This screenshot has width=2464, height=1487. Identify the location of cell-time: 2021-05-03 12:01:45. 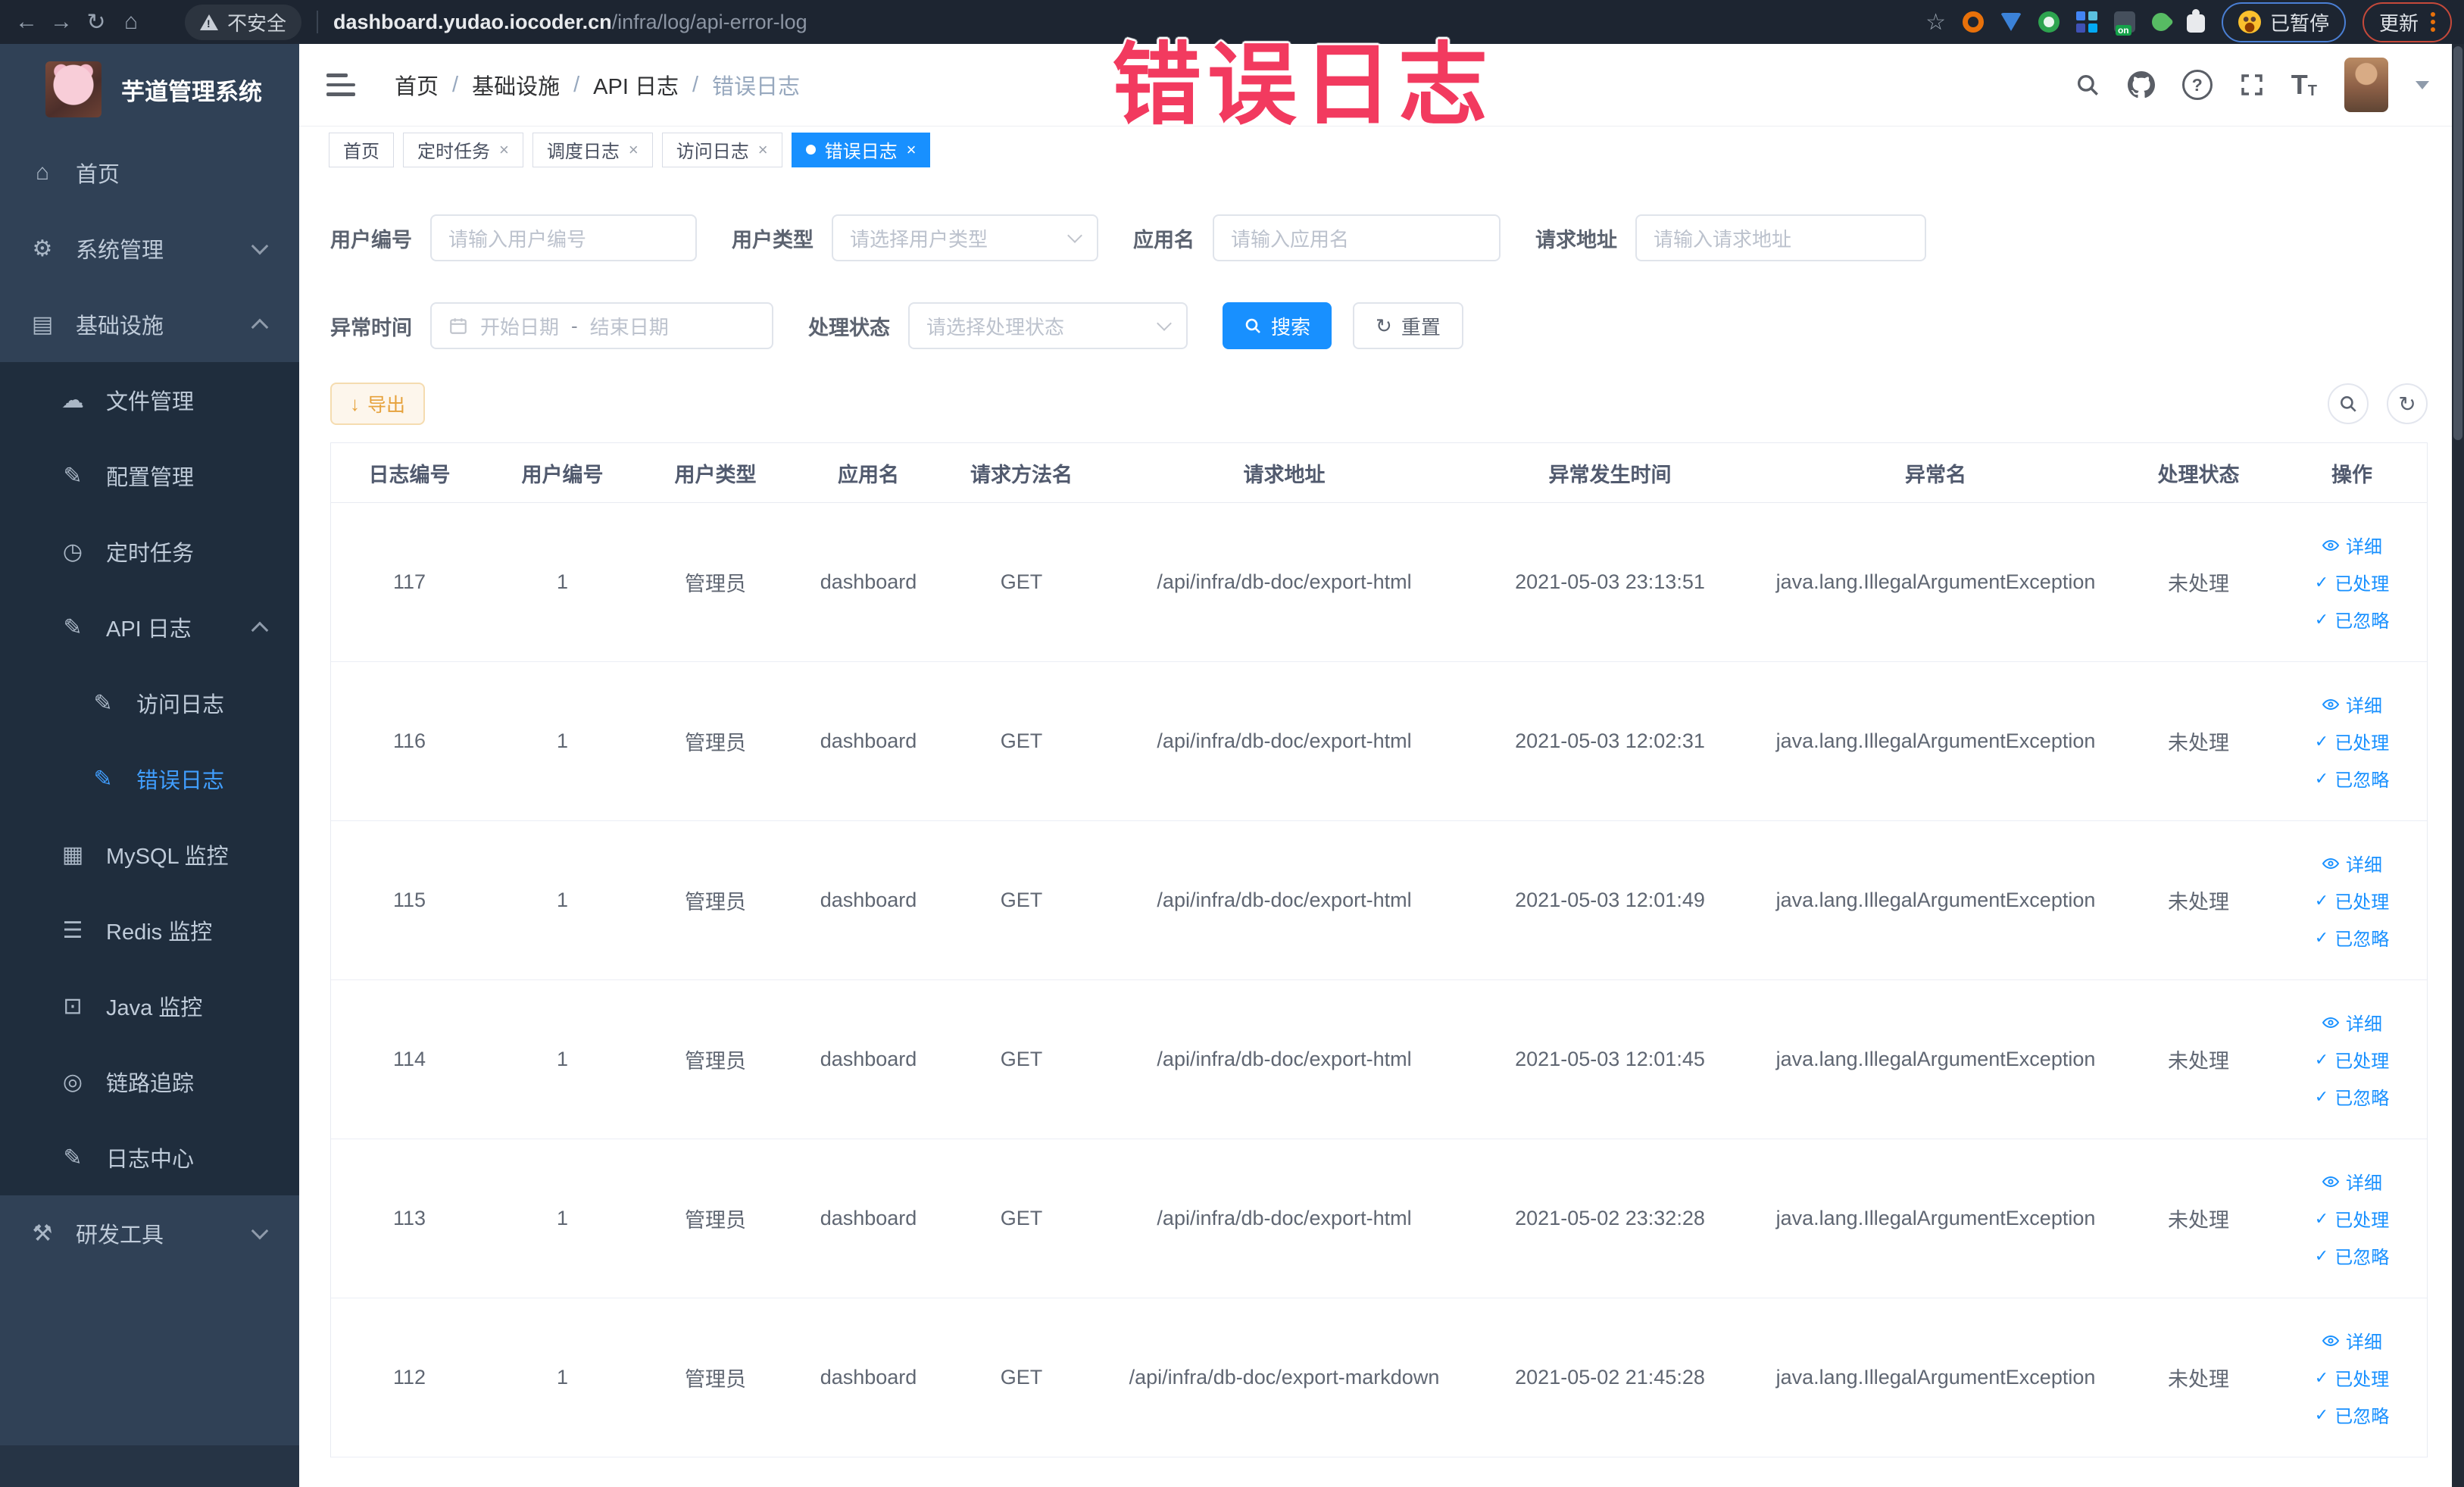
(1610, 1059).